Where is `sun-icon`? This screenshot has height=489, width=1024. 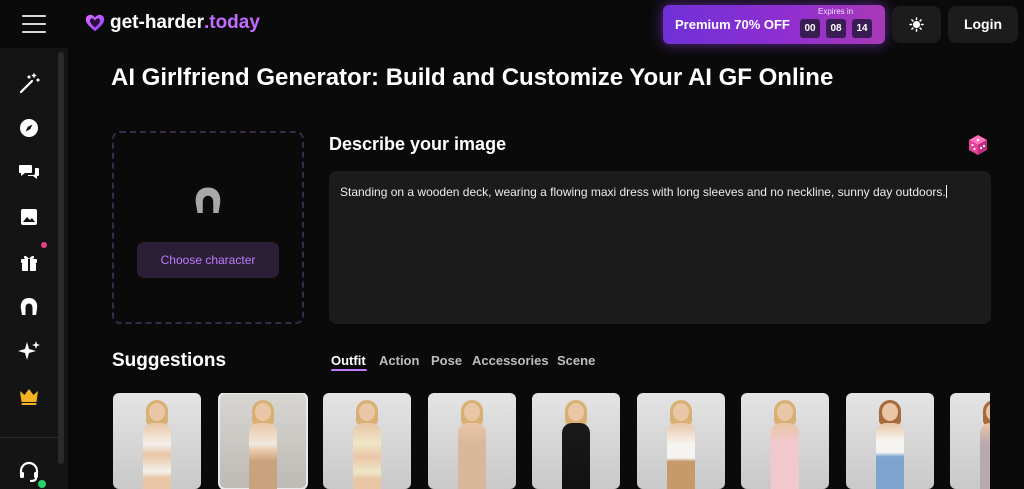
sun-icon is located at coordinates (916, 24).